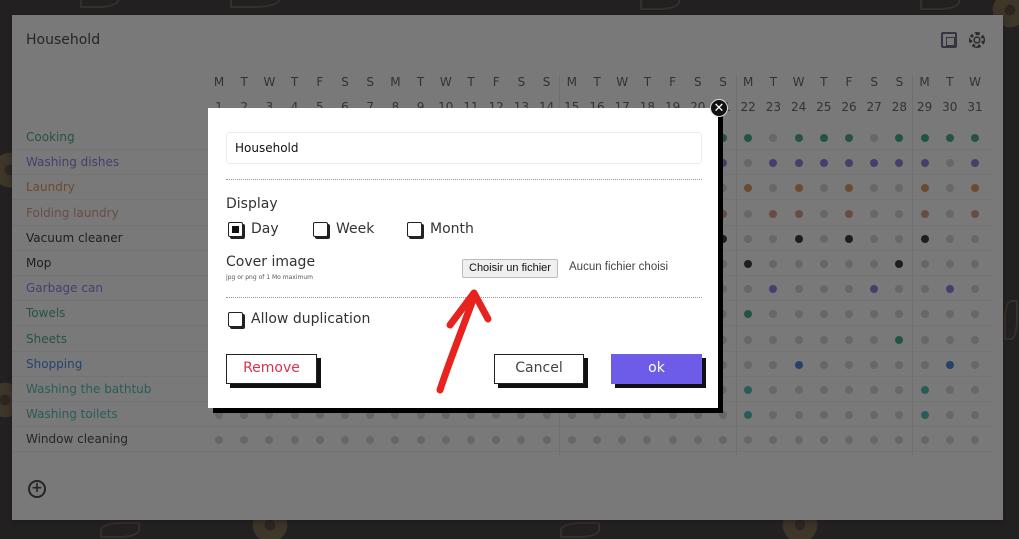  What do you see at coordinates (311, 319) in the screenshot?
I see `checkbox-label: Allow duplication` at bounding box center [311, 319].